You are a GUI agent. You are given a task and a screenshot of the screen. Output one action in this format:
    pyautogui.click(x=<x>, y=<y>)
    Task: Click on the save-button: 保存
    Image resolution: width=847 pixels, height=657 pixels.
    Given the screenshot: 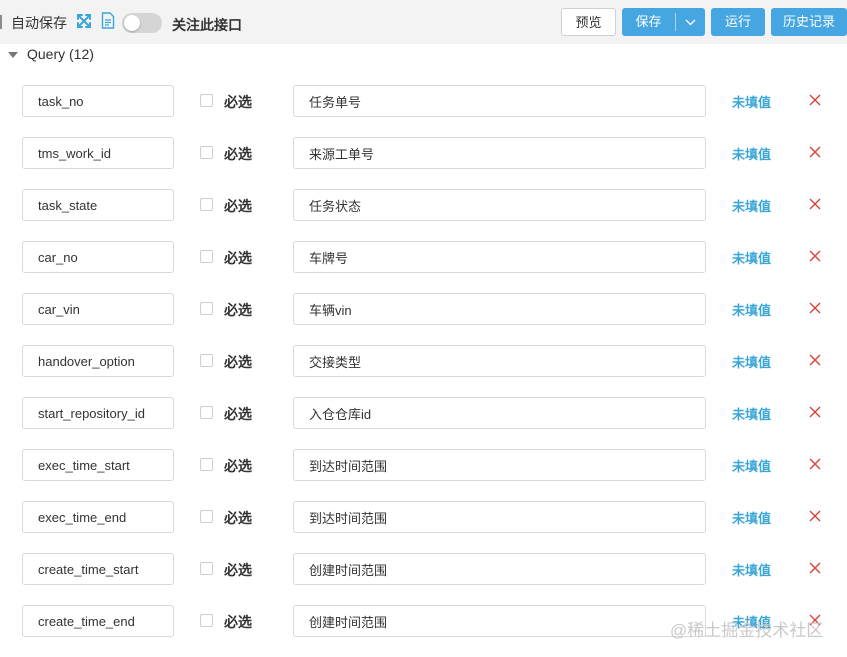 What is the action you would take?
    pyautogui.click(x=663, y=22)
    